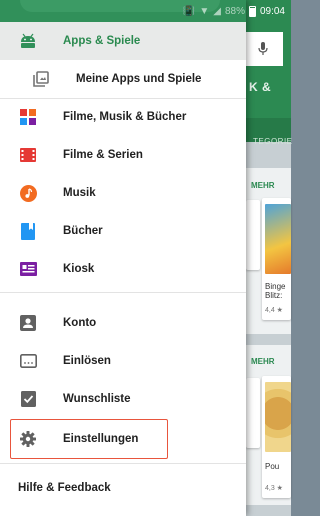 Image resolution: width=320 pixels, height=516 pixels. I want to click on film-icon, so click(28, 155).